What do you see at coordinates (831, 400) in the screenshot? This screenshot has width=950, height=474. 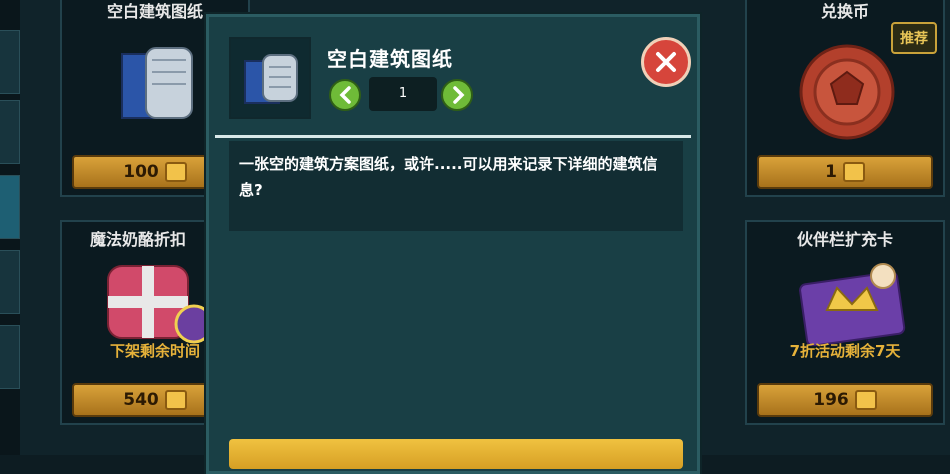 I see `price-value: 196` at bounding box center [831, 400].